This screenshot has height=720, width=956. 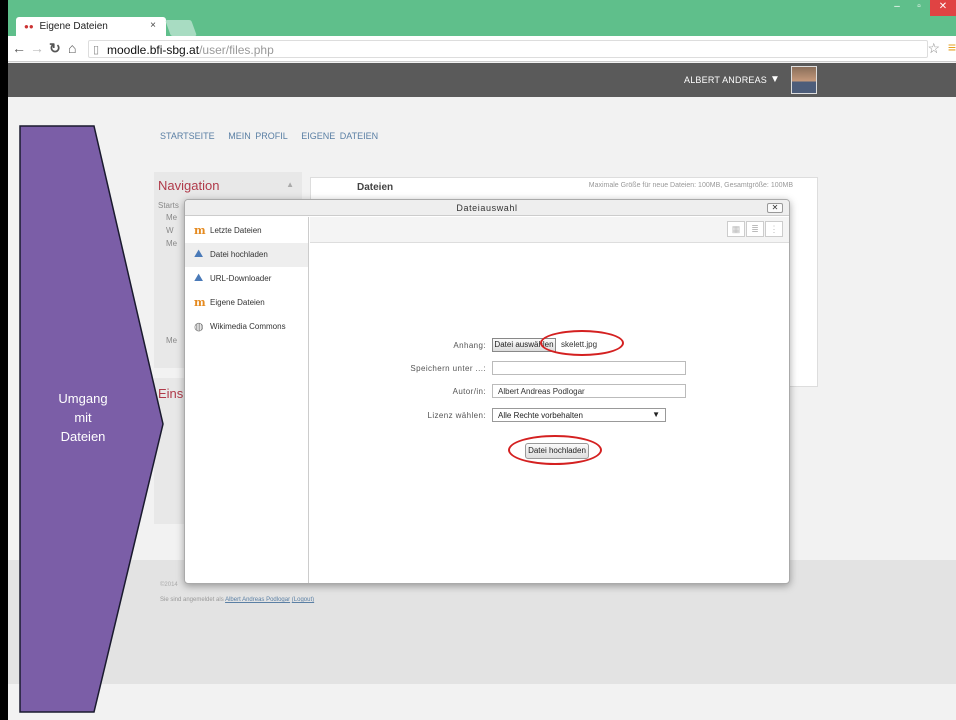 What do you see at coordinates (487, 208) in the screenshot?
I see `dialog-title: Dateiauswahl` at bounding box center [487, 208].